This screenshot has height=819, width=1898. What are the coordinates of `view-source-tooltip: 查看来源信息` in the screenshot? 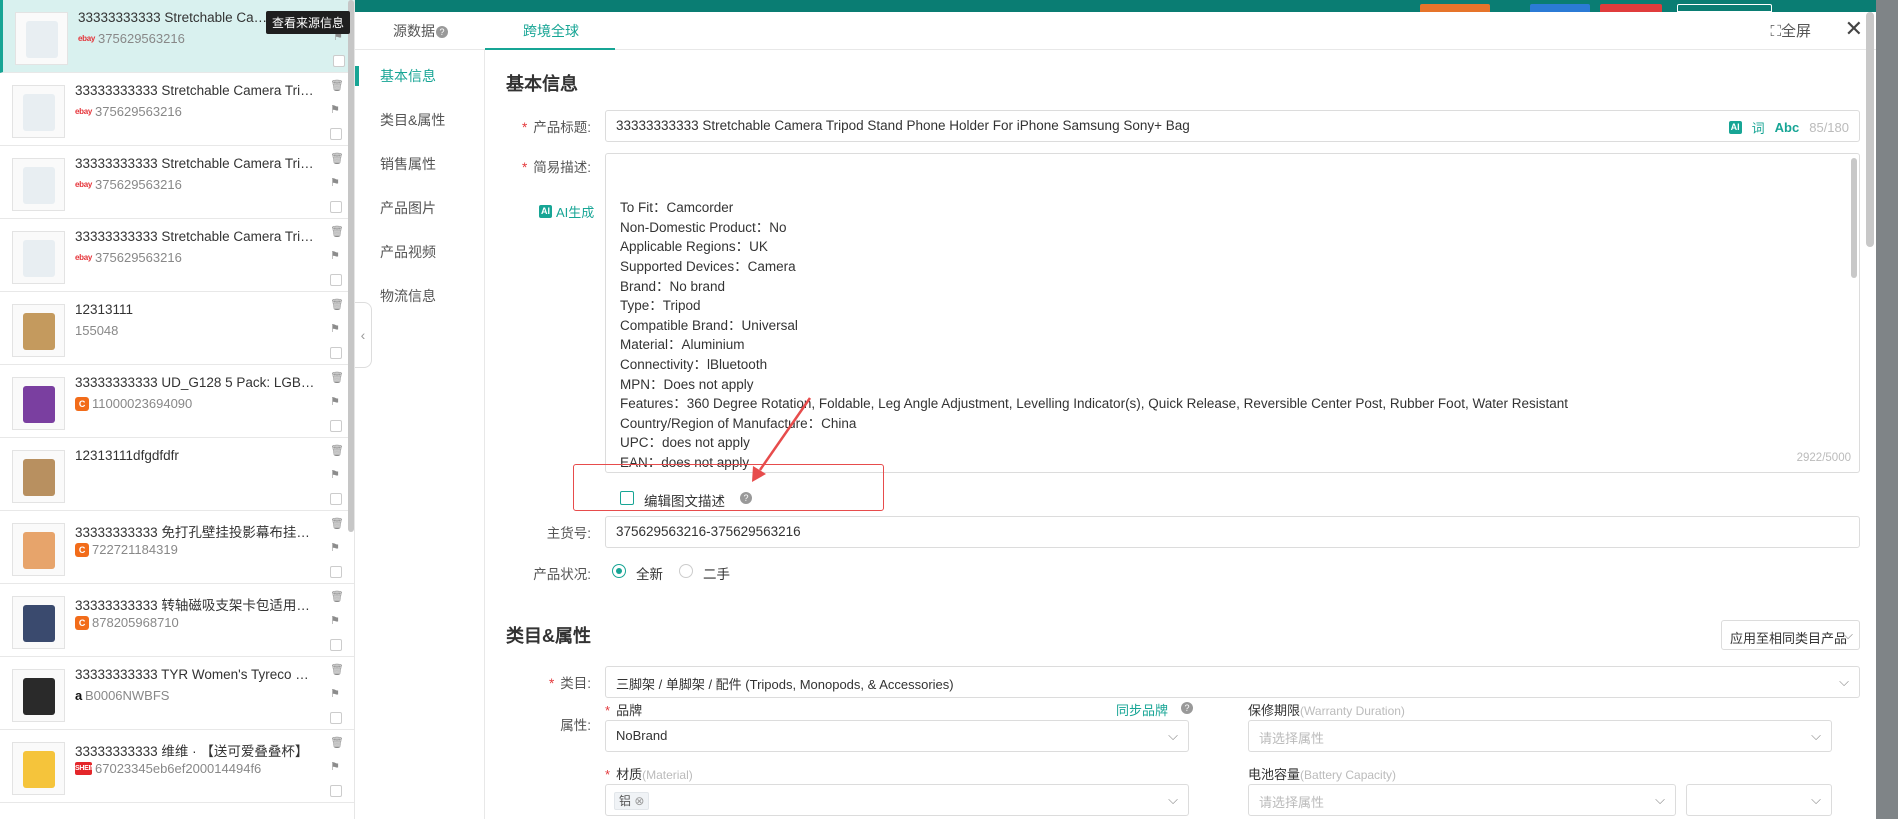 It's located at (308, 22).